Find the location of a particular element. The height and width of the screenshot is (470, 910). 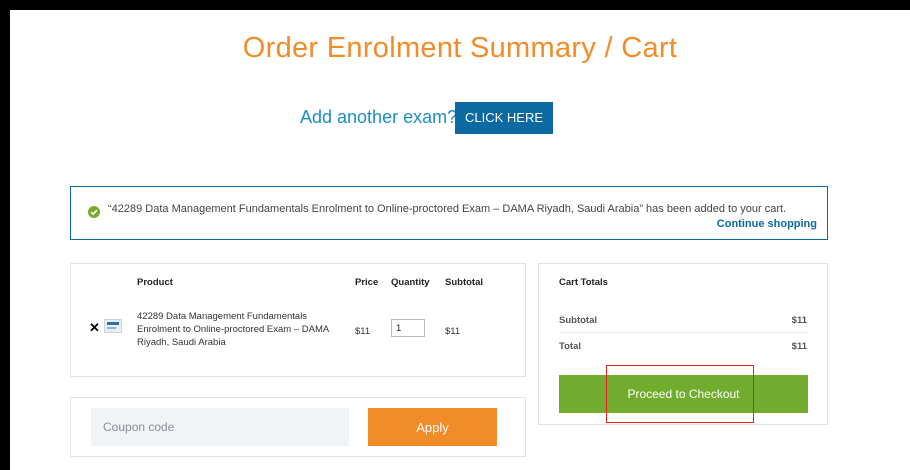

header-quantity: Quantity is located at coordinates (410, 282).